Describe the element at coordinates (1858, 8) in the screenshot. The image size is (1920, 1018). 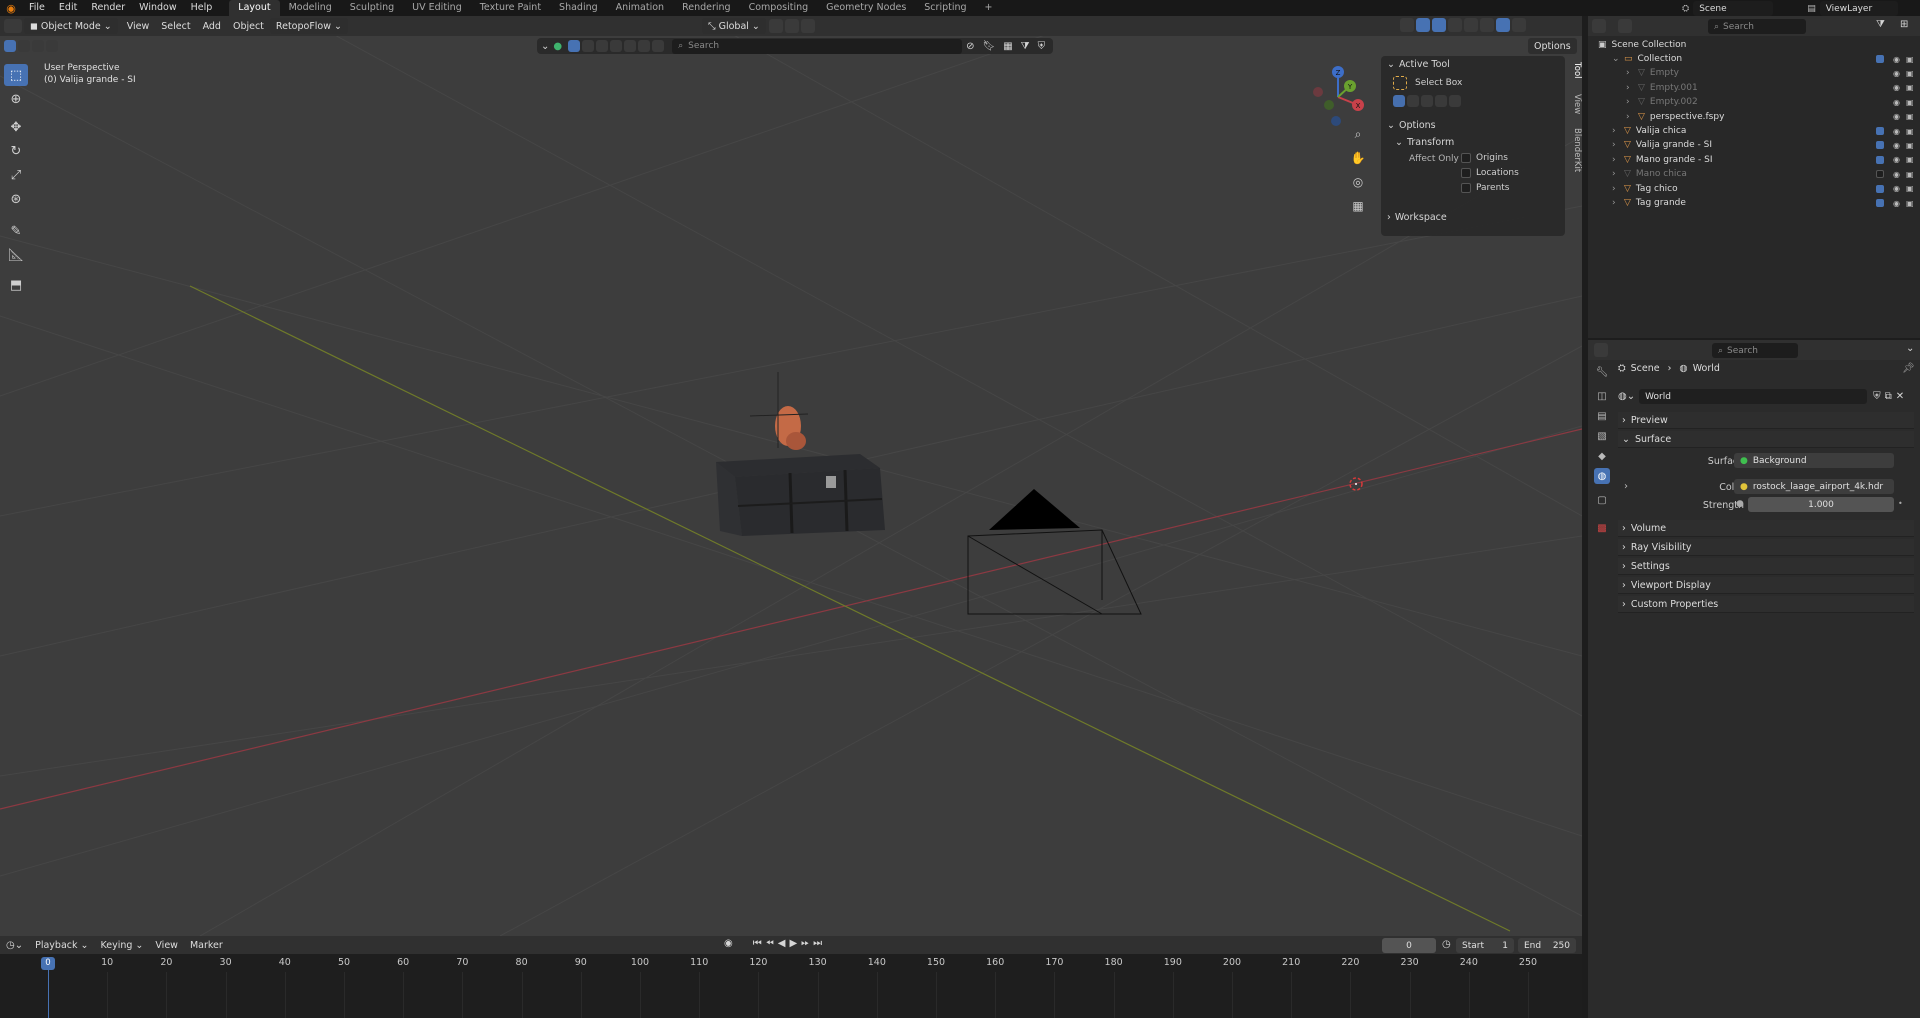
I see `view-layer-selector: ViewLayer` at that location.